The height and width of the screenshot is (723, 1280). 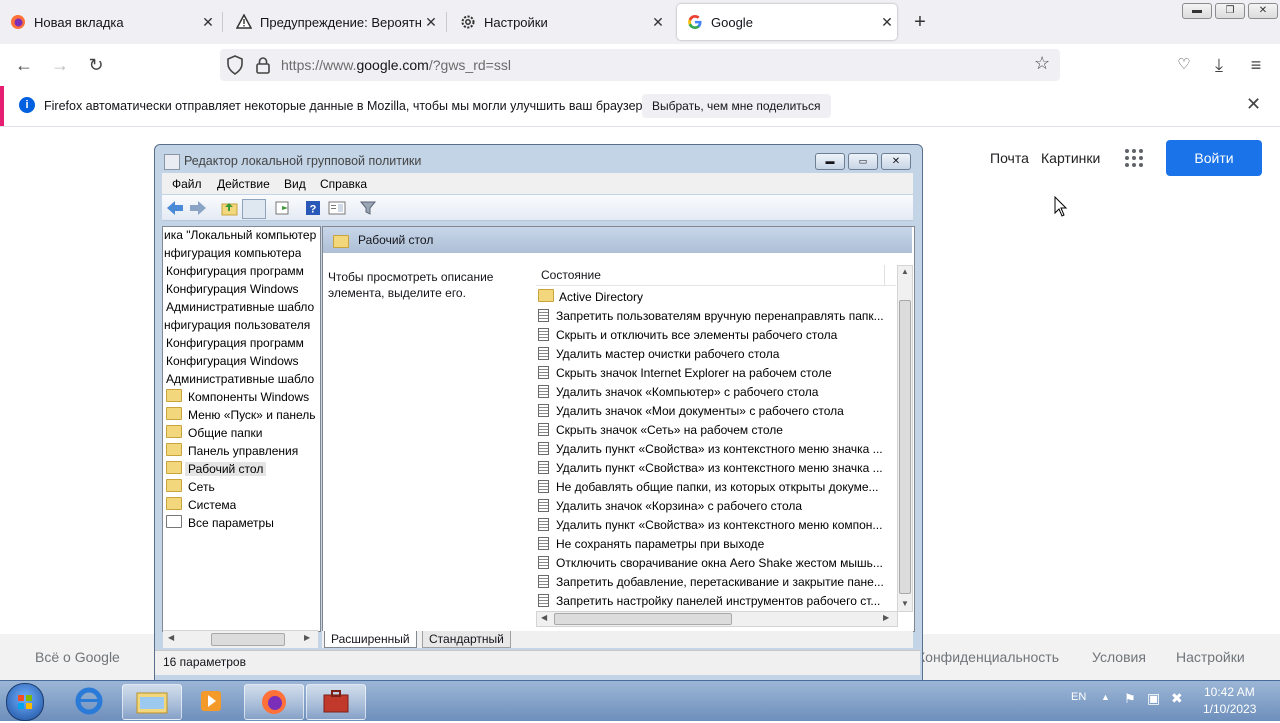 I want to click on tab-settings: Настройки ✕, so click(x=559, y=22).